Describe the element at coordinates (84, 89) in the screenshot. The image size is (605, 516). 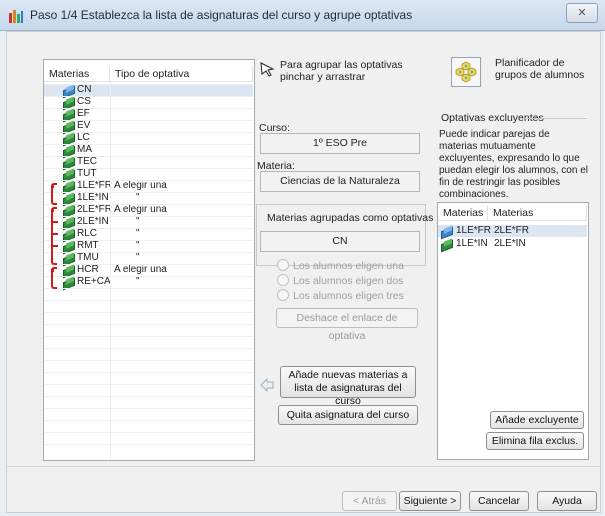
I see `materia-cell: CN` at that location.